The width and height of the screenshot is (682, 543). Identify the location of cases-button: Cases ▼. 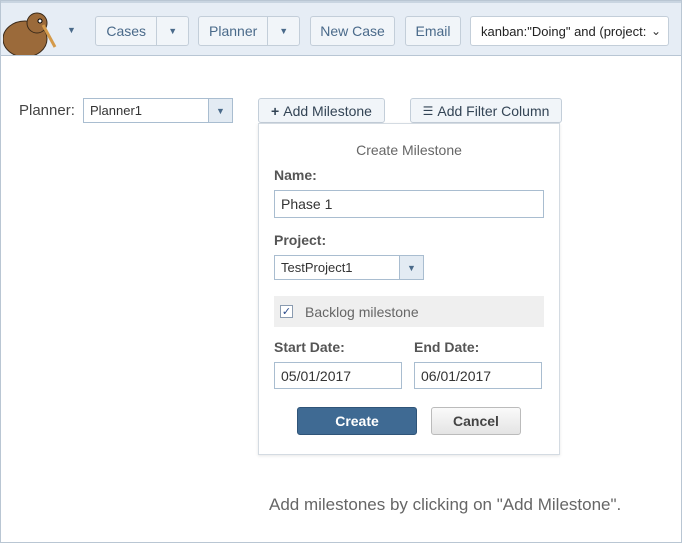
(142, 31).